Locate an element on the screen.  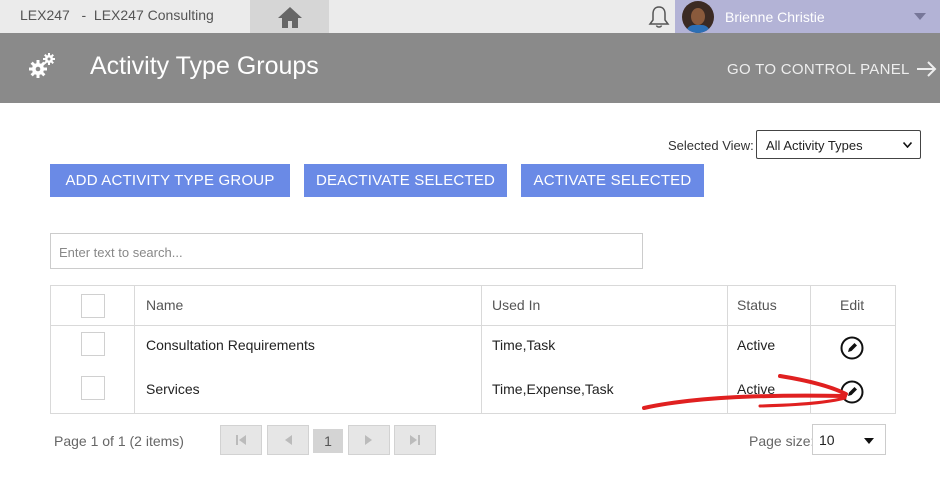
selected-view-dropdown: All Activity Types is located at coordinates (838, 144).